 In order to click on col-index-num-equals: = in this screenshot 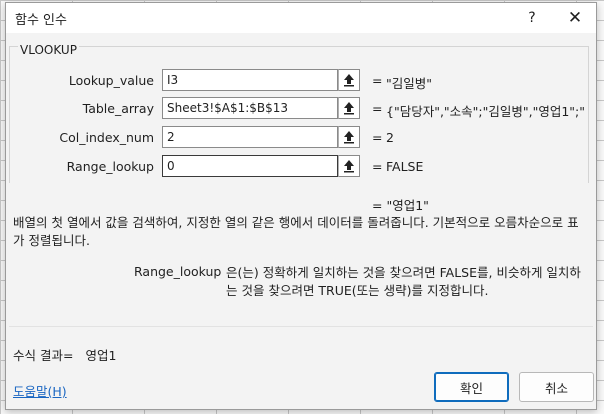, I will do `click(377, 137)`.